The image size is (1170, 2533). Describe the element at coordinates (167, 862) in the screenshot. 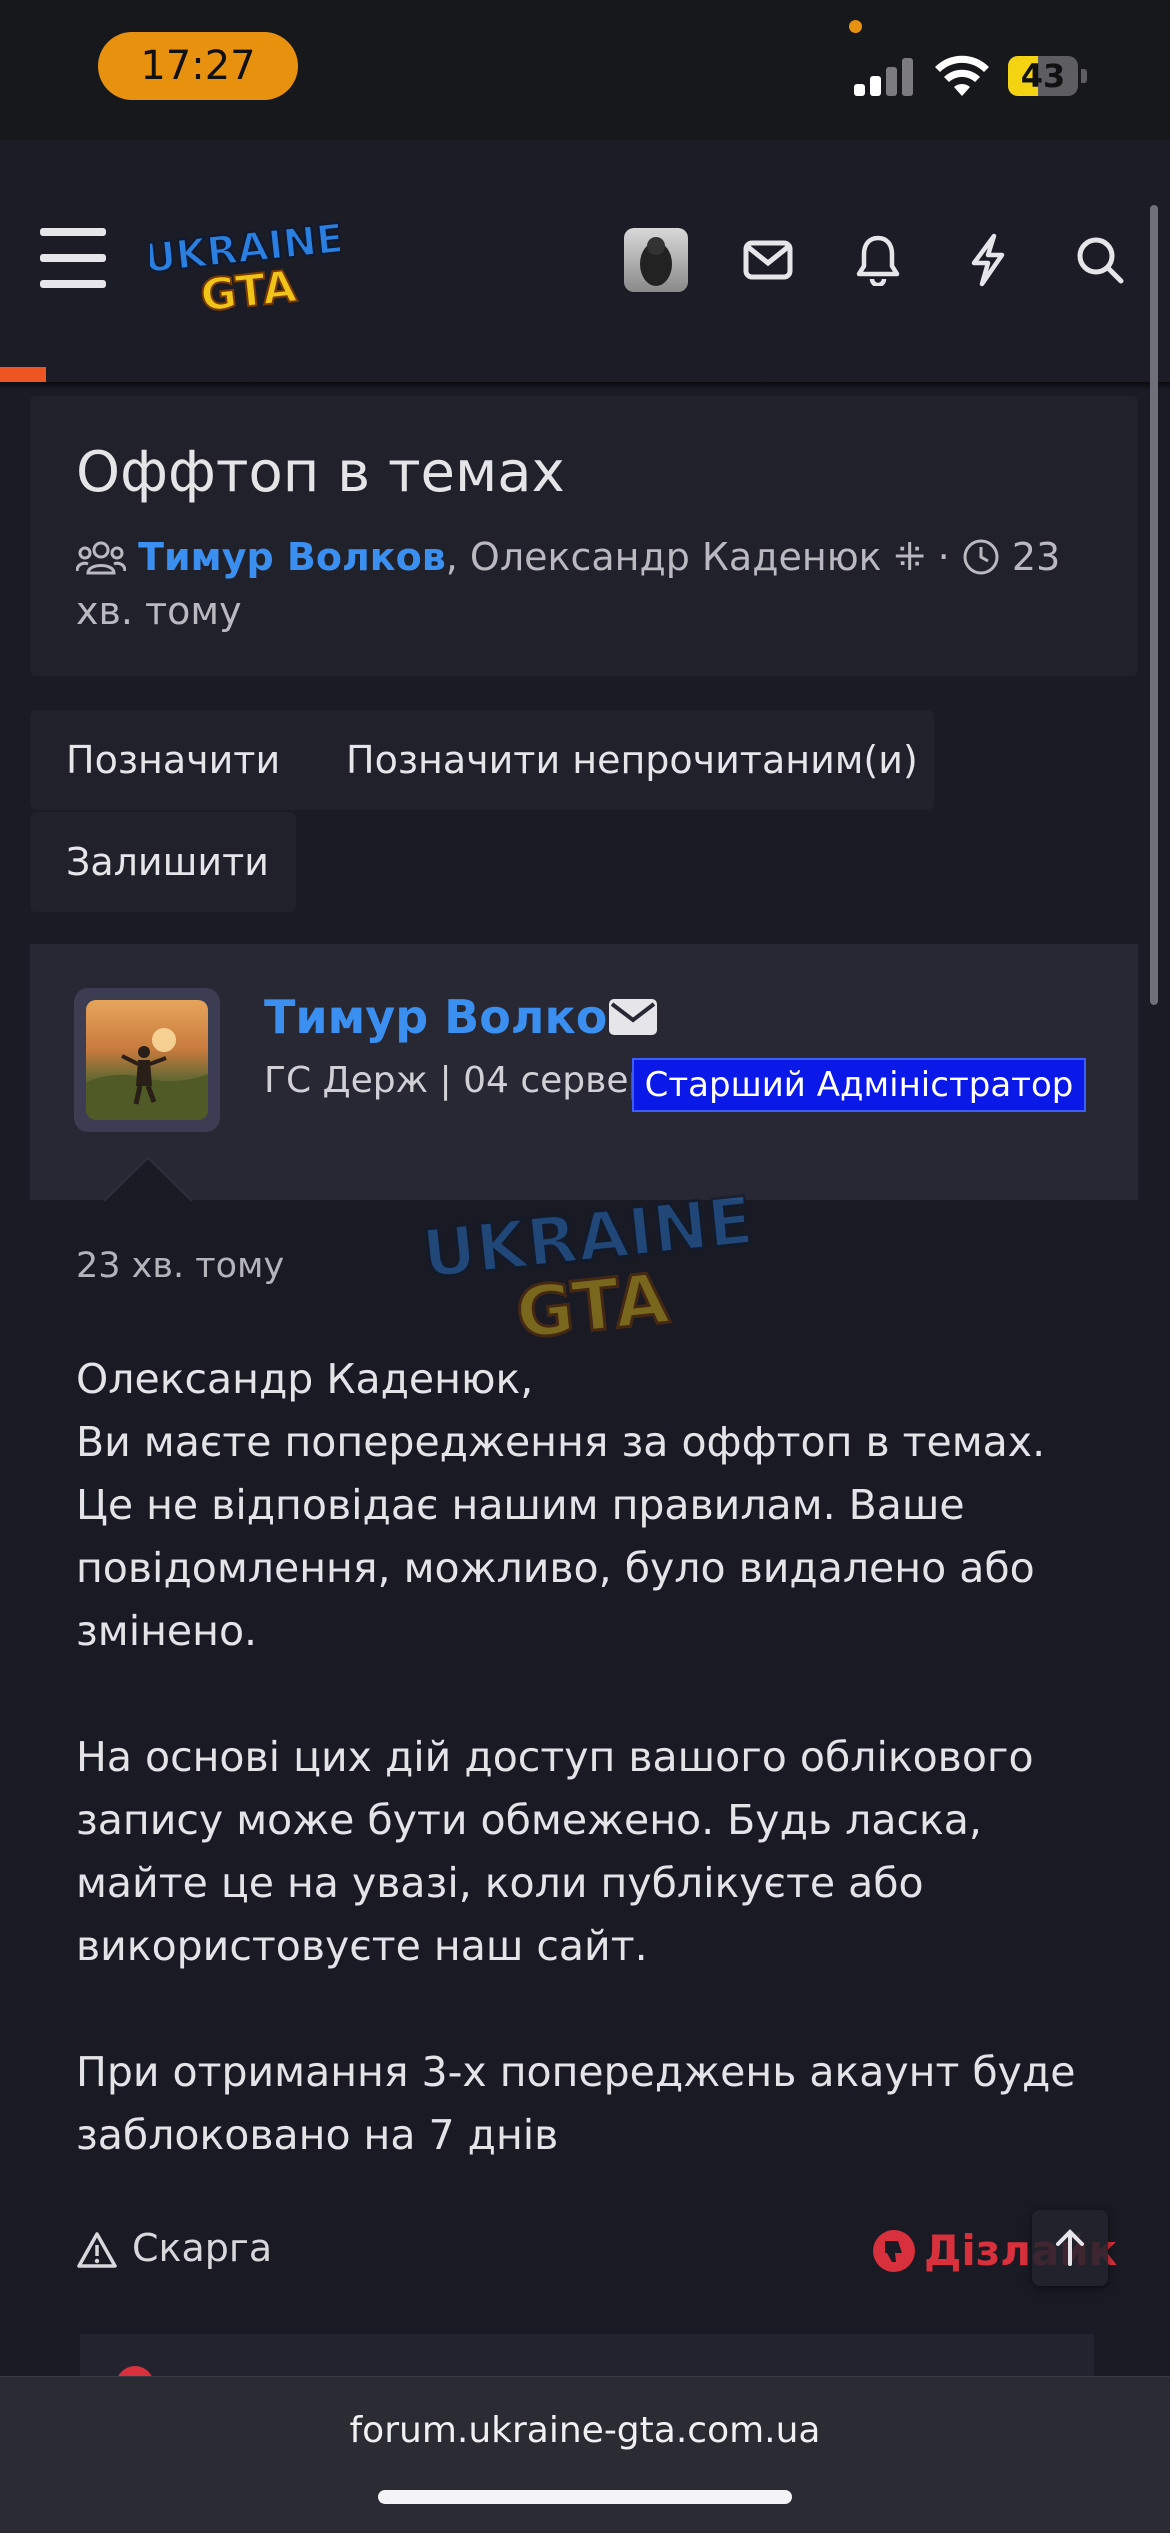

I see `leave-button: Залишити` at that location.